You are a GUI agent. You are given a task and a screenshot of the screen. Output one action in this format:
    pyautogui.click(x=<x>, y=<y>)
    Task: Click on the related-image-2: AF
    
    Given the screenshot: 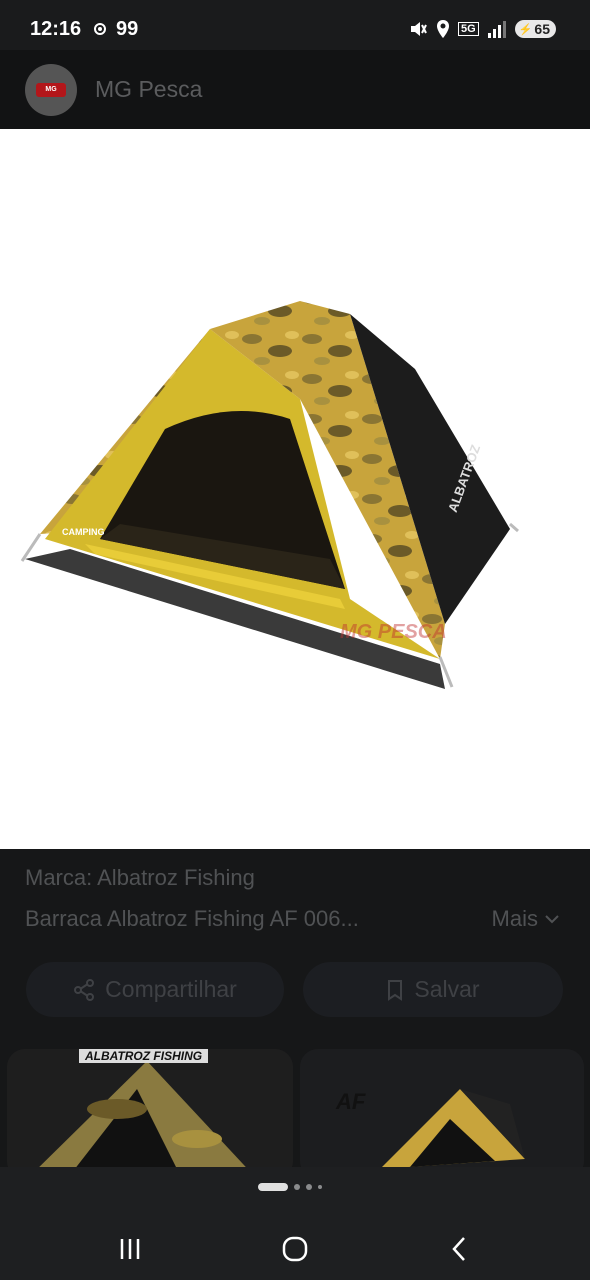 What is the action you would take?
    pyautogui.click(x=442, y=1114)
    